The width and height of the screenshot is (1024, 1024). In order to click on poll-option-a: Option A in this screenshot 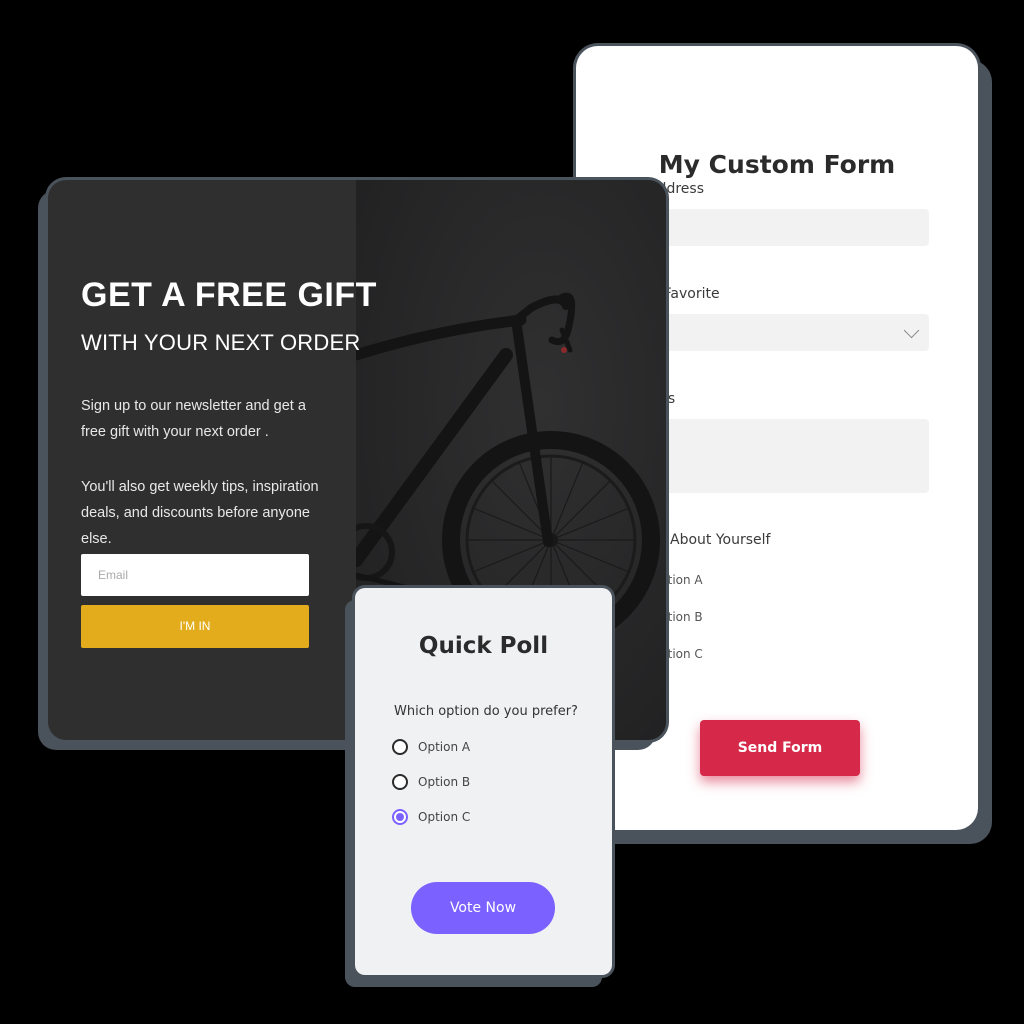, I will do `click(431, 747)`.